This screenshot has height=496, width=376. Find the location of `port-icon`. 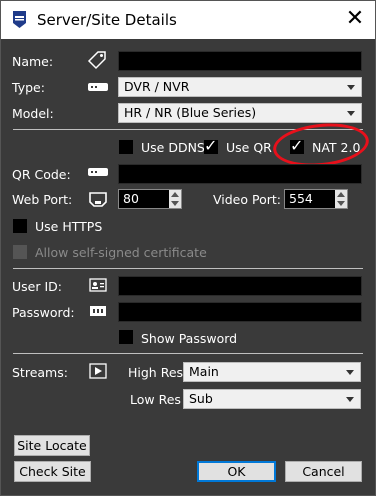

port-icon is located at coordinates (98, 199).